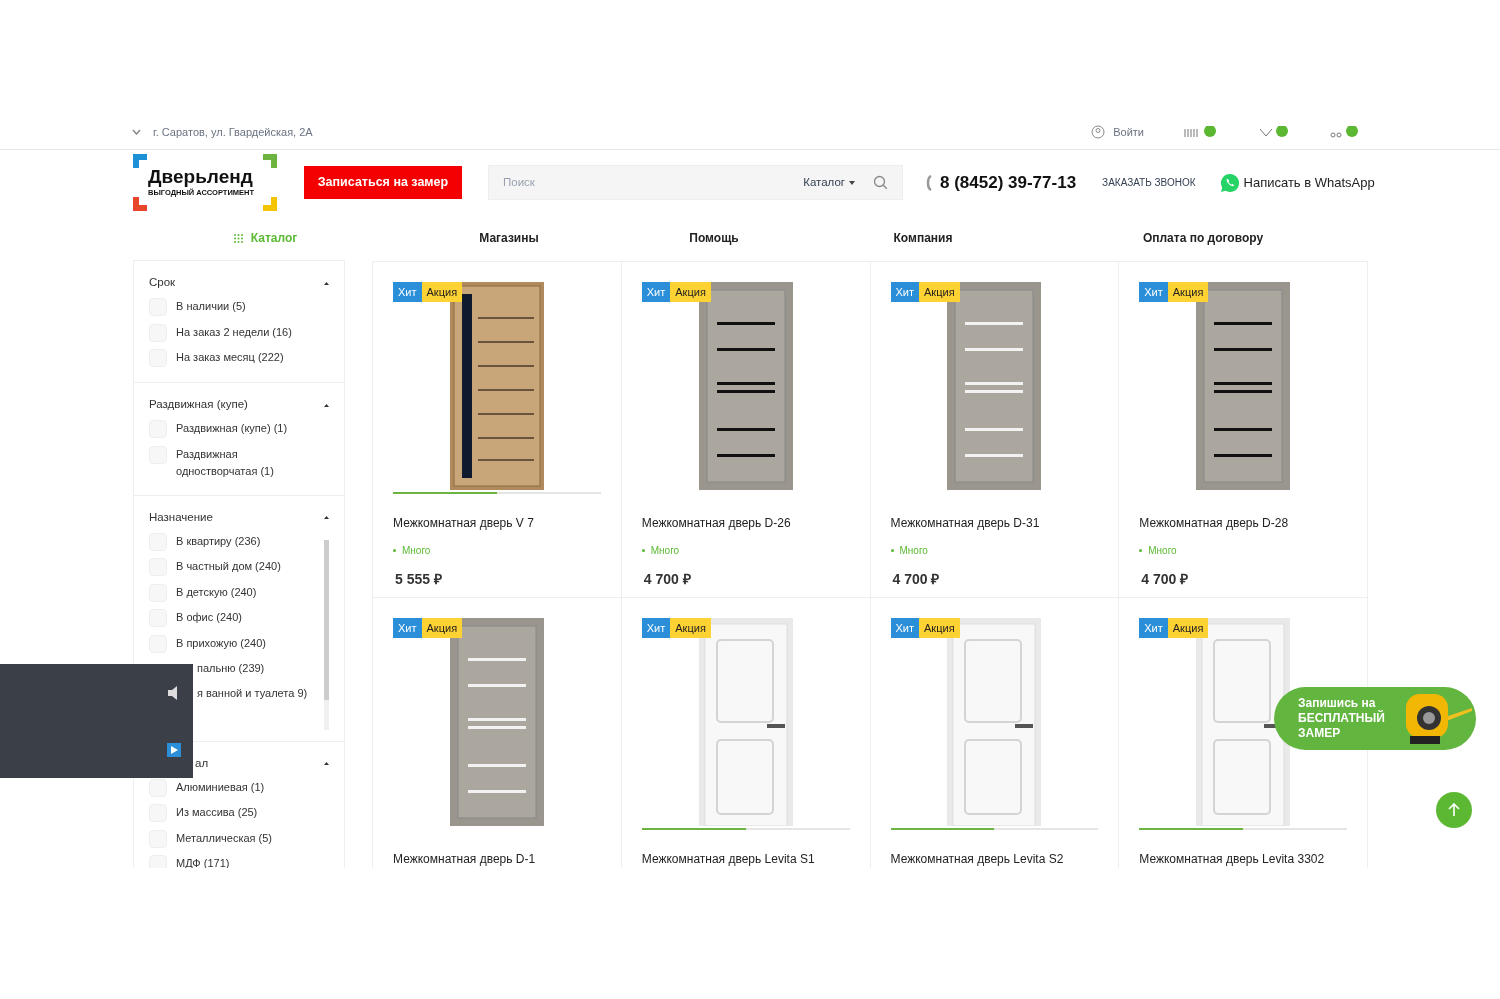  Describe the element at coordinates (238, 238) in the screenshot. I see `grid-icon` at that location.